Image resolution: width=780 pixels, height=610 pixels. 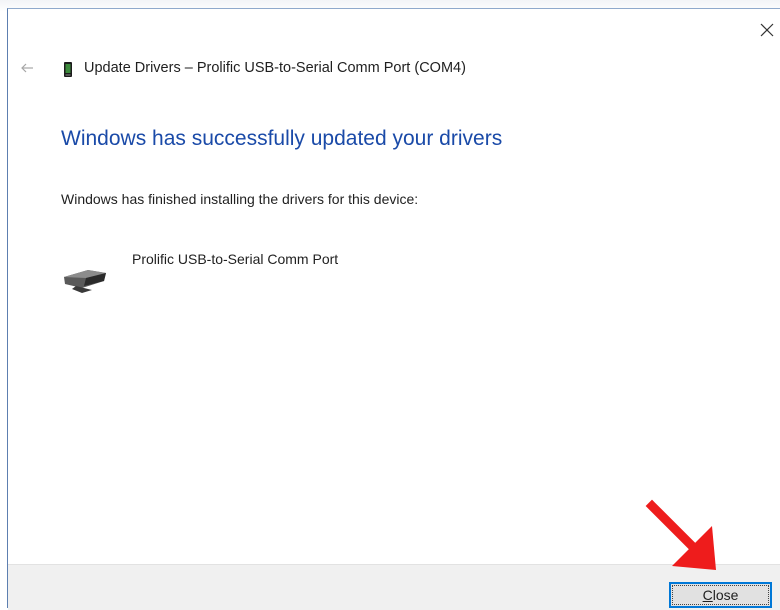 What do you see at coordinates (27, 68) in the screenshot?
I see `back-arrow-icon` at bounding box center [27, 68].